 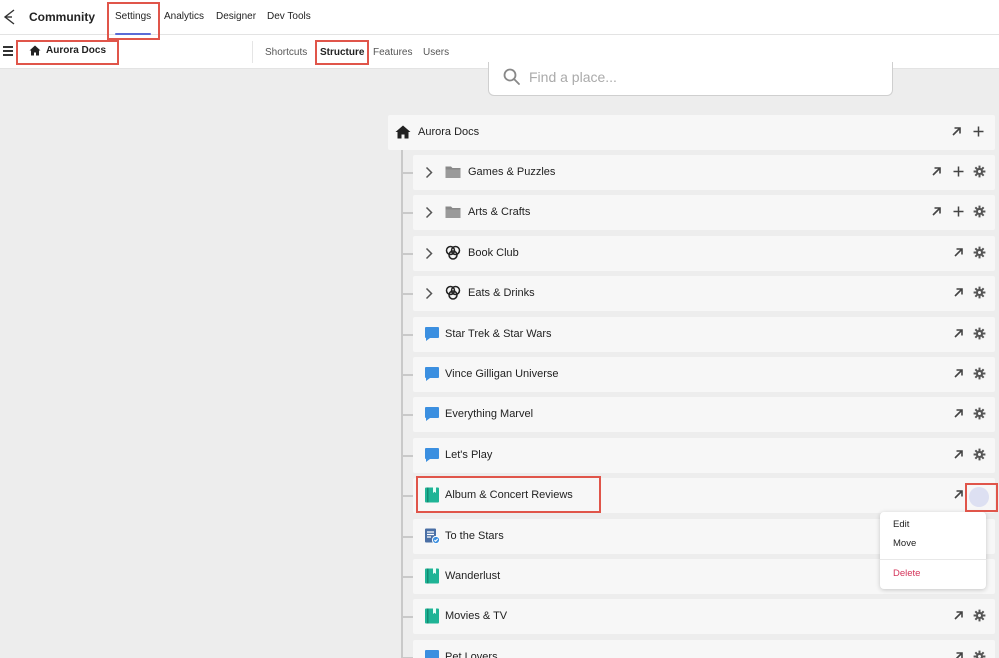 I want to click on active-gear-highlight, so click(x=979, y=497).